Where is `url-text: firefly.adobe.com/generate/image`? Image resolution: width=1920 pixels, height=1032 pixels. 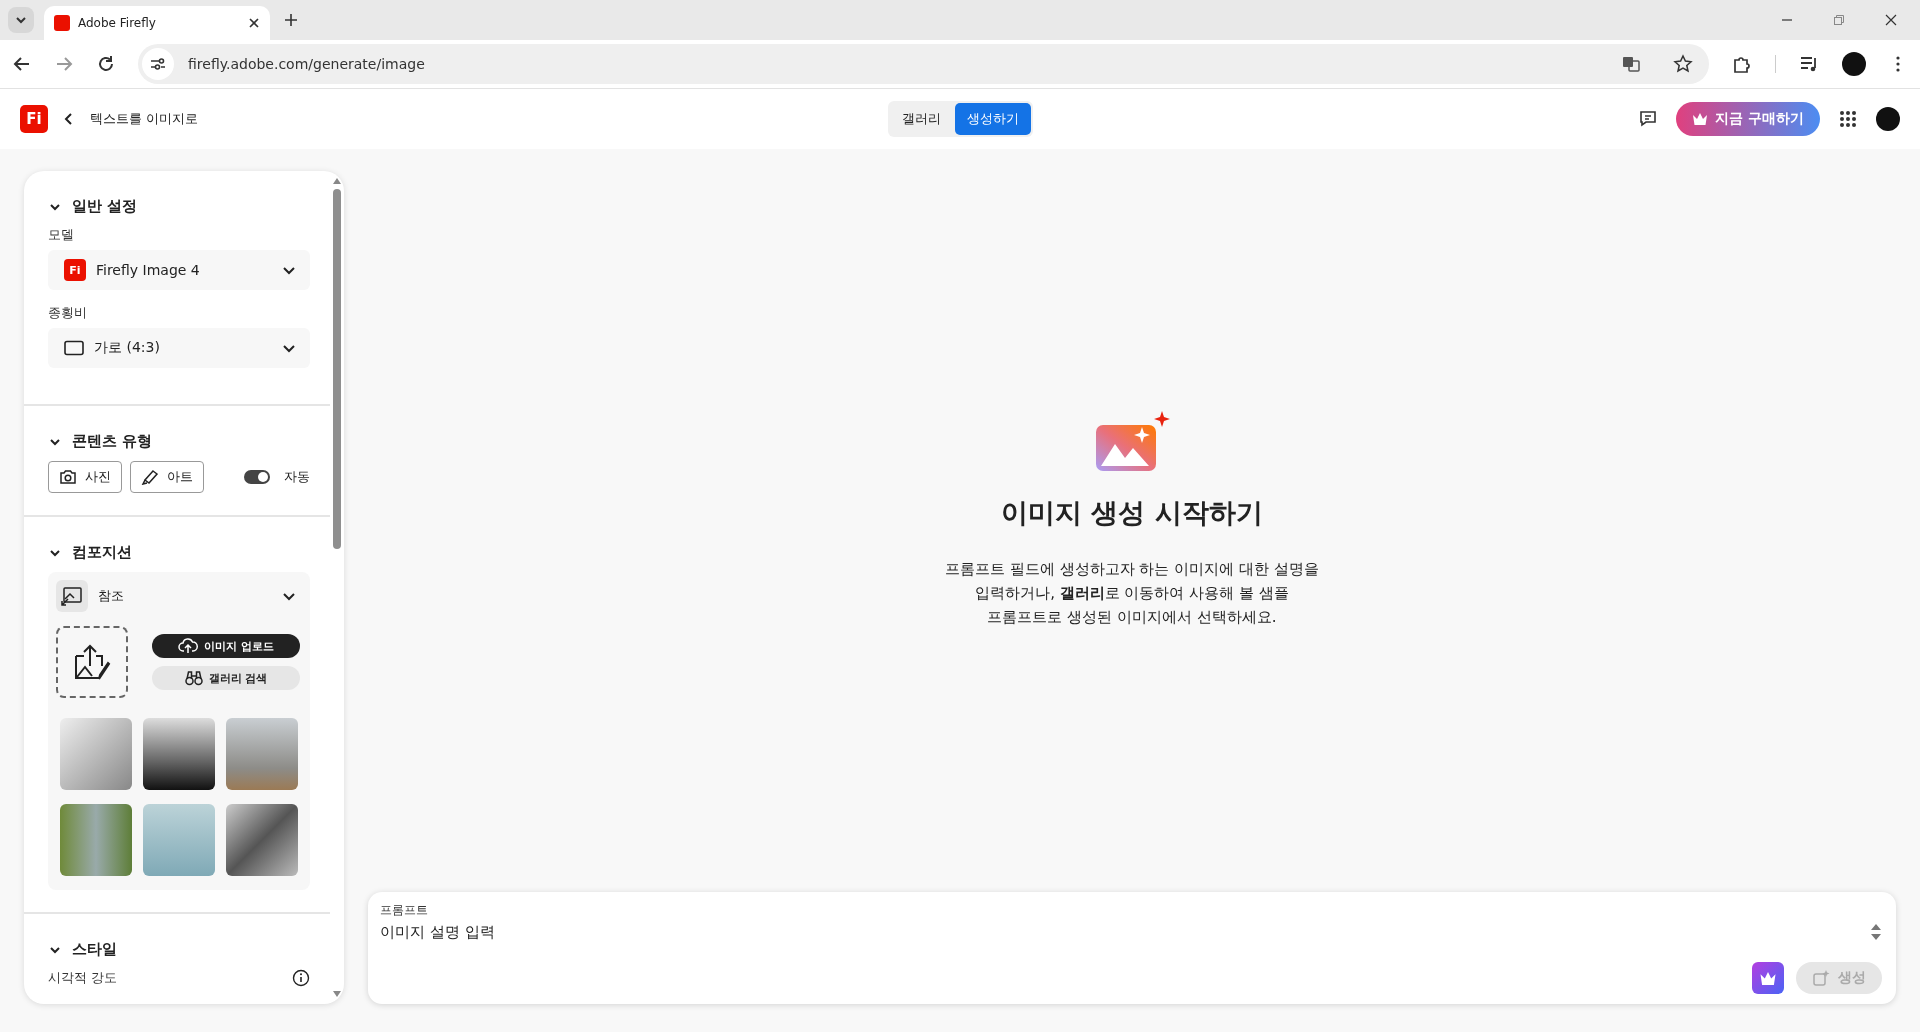
url-text: firefly.adobe.com/generate/image is located at coordinates (306, 64).